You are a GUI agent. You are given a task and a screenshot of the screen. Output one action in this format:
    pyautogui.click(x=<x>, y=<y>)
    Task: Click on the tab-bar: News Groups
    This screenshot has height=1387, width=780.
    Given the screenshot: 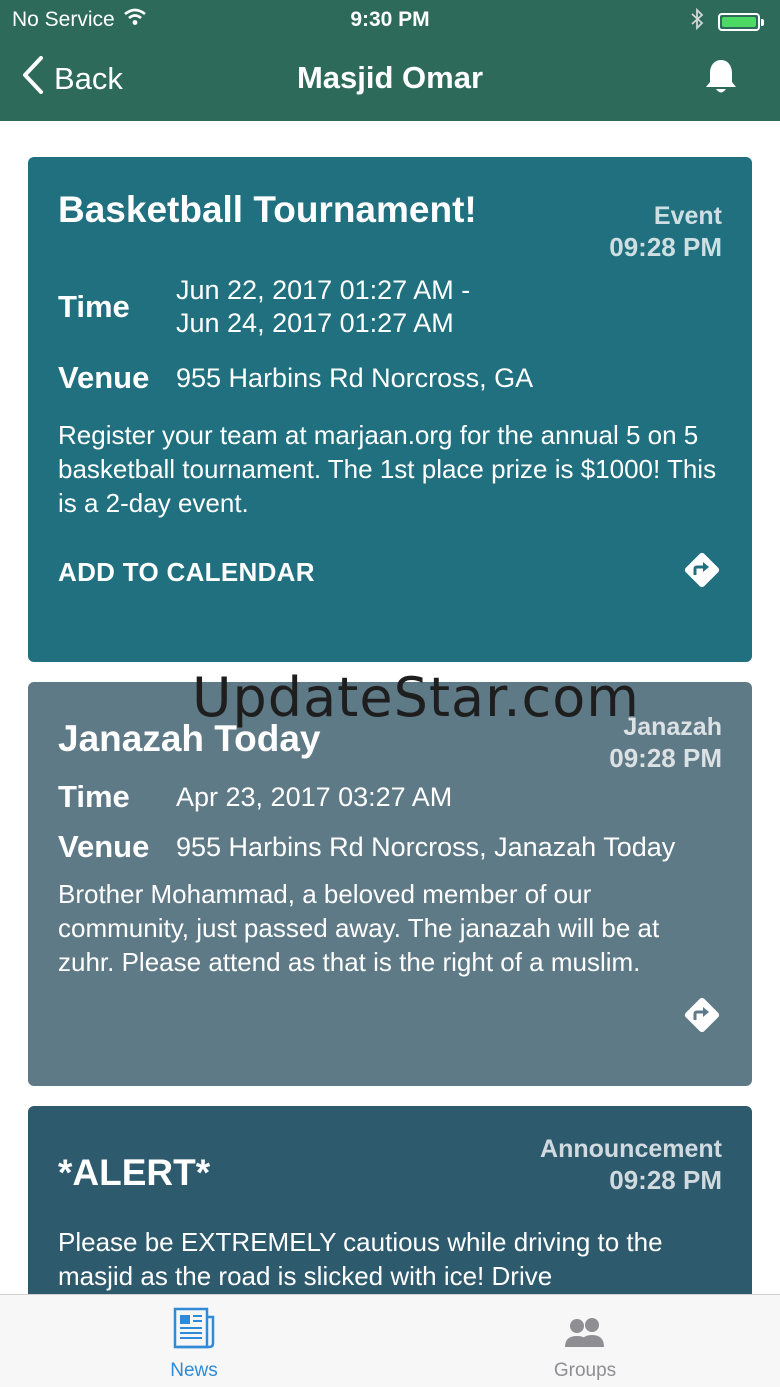 What is the action you would take?
    pyautogui.click(x=390, y=1340)
    